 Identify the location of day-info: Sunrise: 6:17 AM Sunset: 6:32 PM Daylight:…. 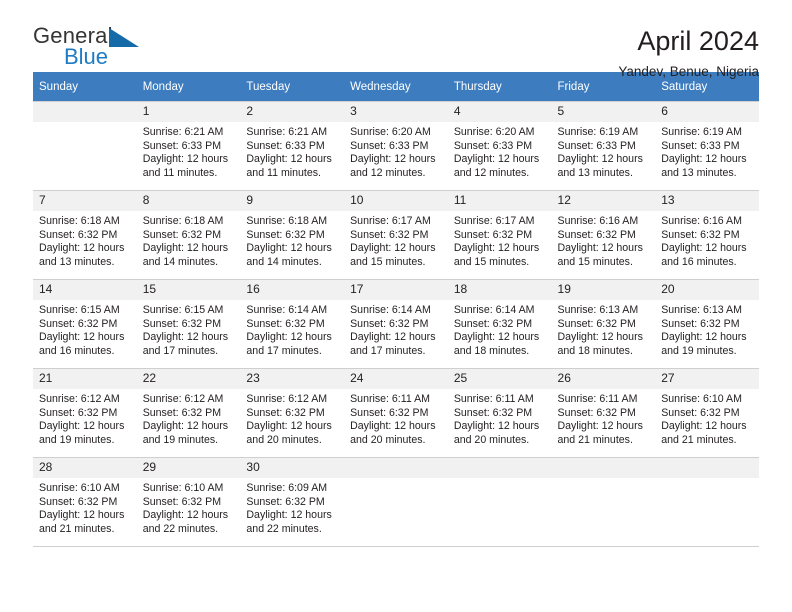
(396, 240).